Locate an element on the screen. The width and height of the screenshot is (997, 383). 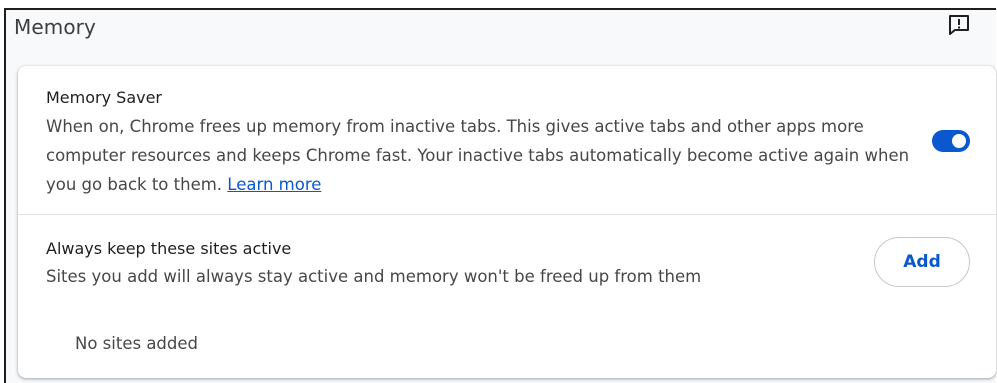
memory-saver-title: Memory Saver is located at coordinates (104, 97).